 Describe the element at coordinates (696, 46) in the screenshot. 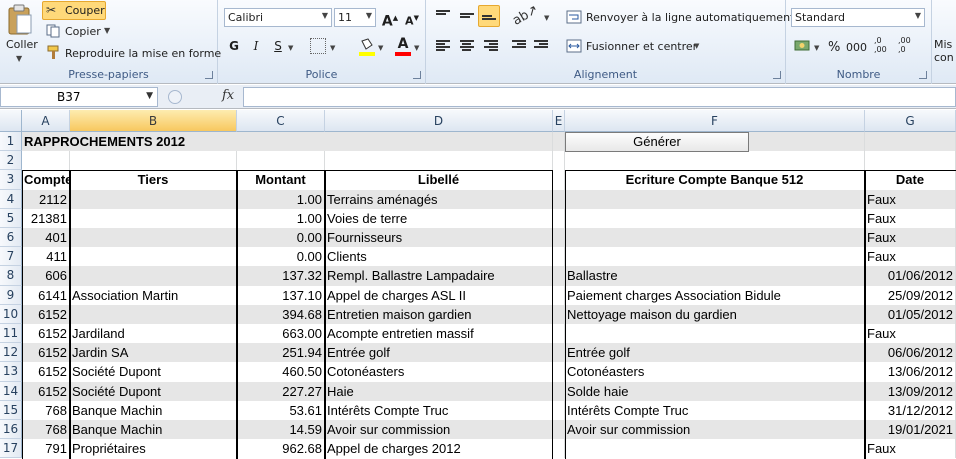

I see `merge-center-dropdown-icon: ▼` at that location.